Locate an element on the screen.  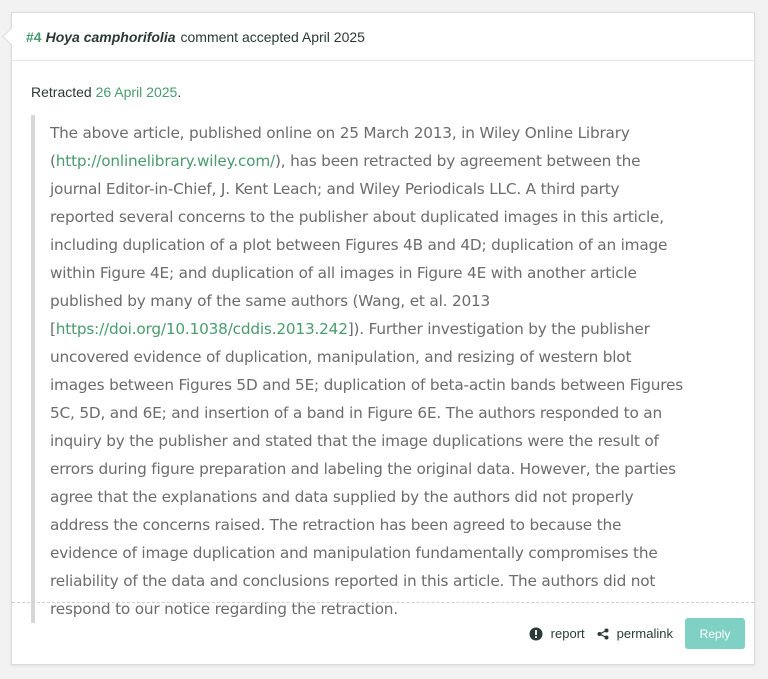
permalink-link: permalink is located at coordinates (635, 633).